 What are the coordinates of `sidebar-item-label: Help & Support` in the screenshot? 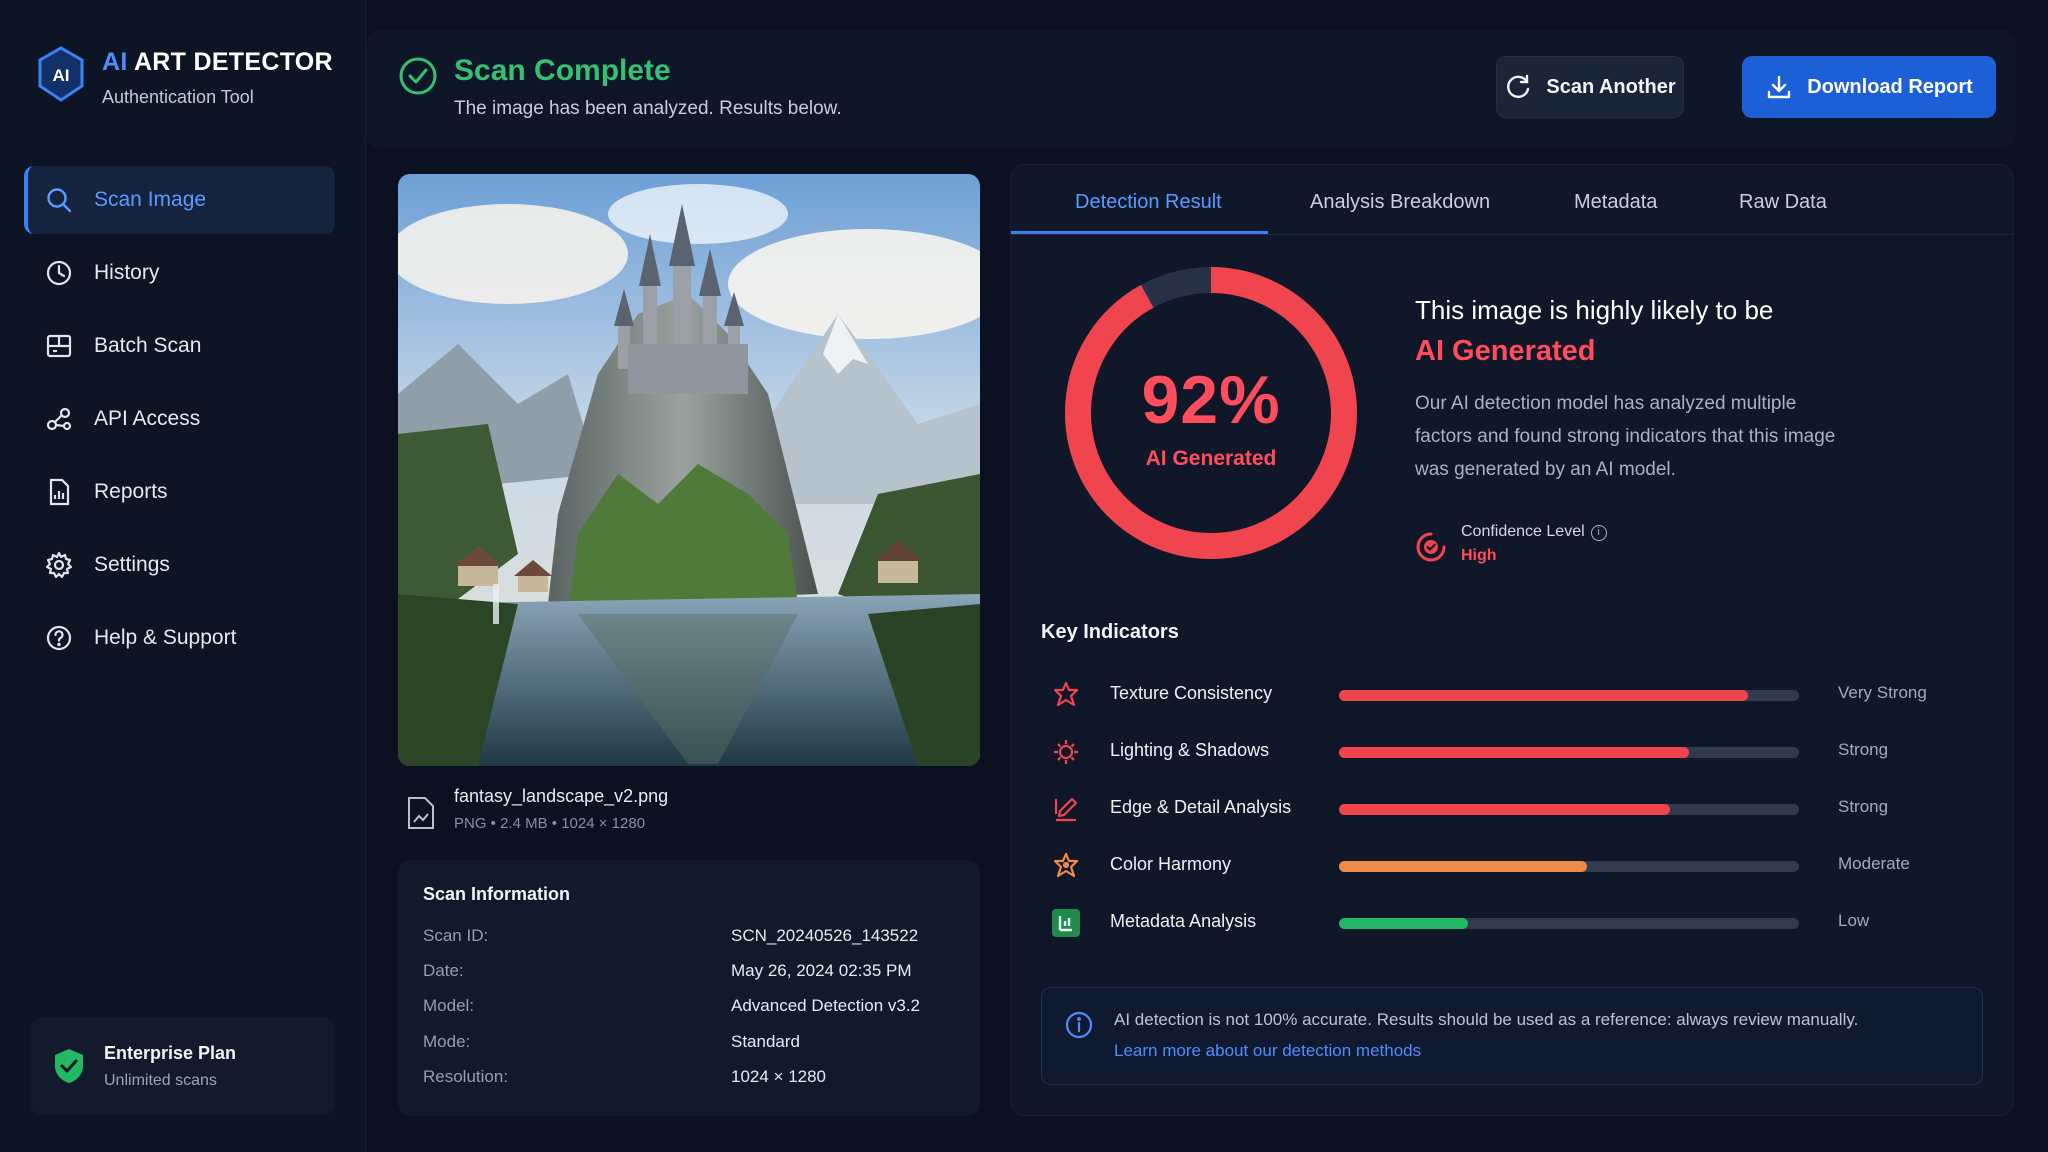 It's located at (165, 637).